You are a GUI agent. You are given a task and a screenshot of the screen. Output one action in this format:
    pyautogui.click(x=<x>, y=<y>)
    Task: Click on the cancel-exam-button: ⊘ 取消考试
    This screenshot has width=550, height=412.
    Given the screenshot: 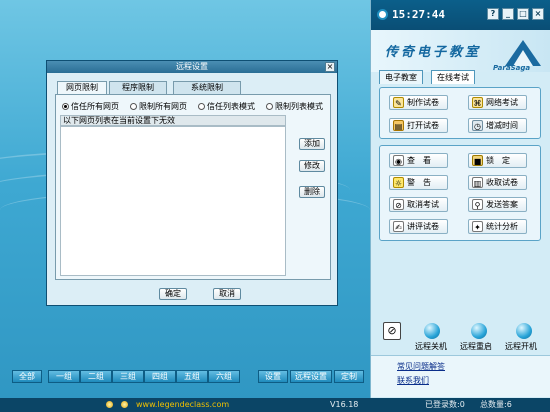 What is the action you would take?
    pyautogui.click(x=418, y=204)
    